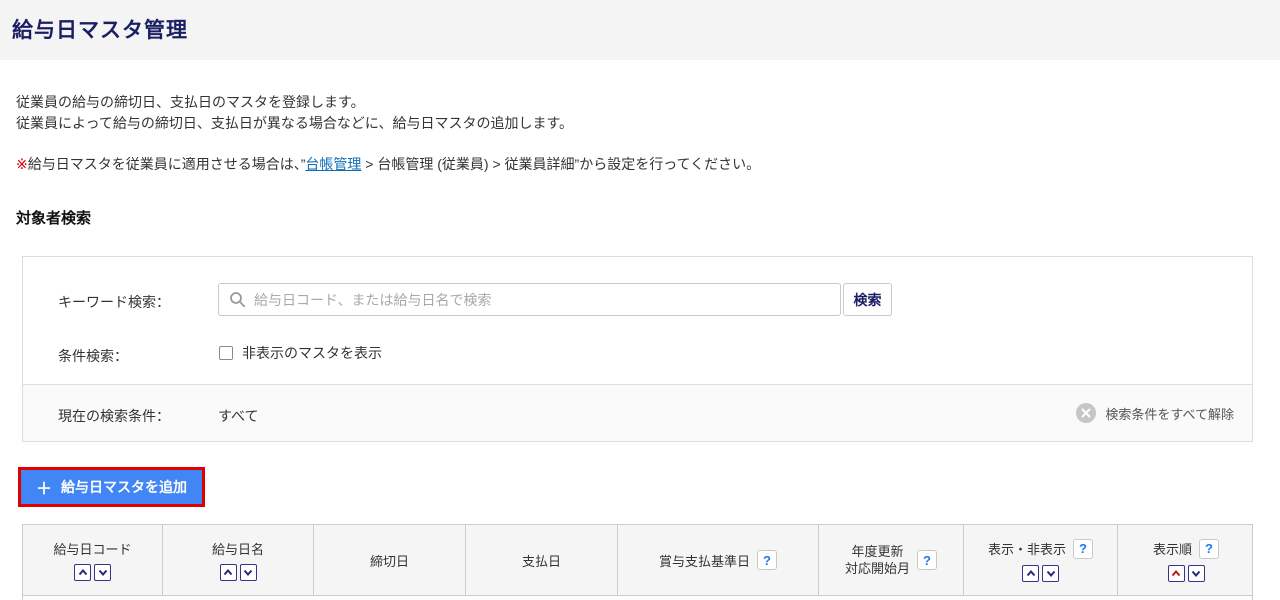  What do you see at coordinates (877, 560) in the screenshot?
I see `column-label: 年度更新 対応開始月` at bounding box center [877, 560].